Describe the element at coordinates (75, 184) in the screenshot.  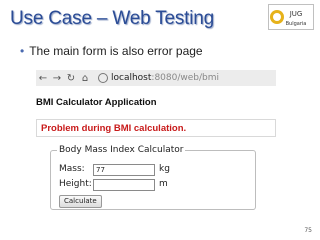
I see `height-label: Height:` at that location.